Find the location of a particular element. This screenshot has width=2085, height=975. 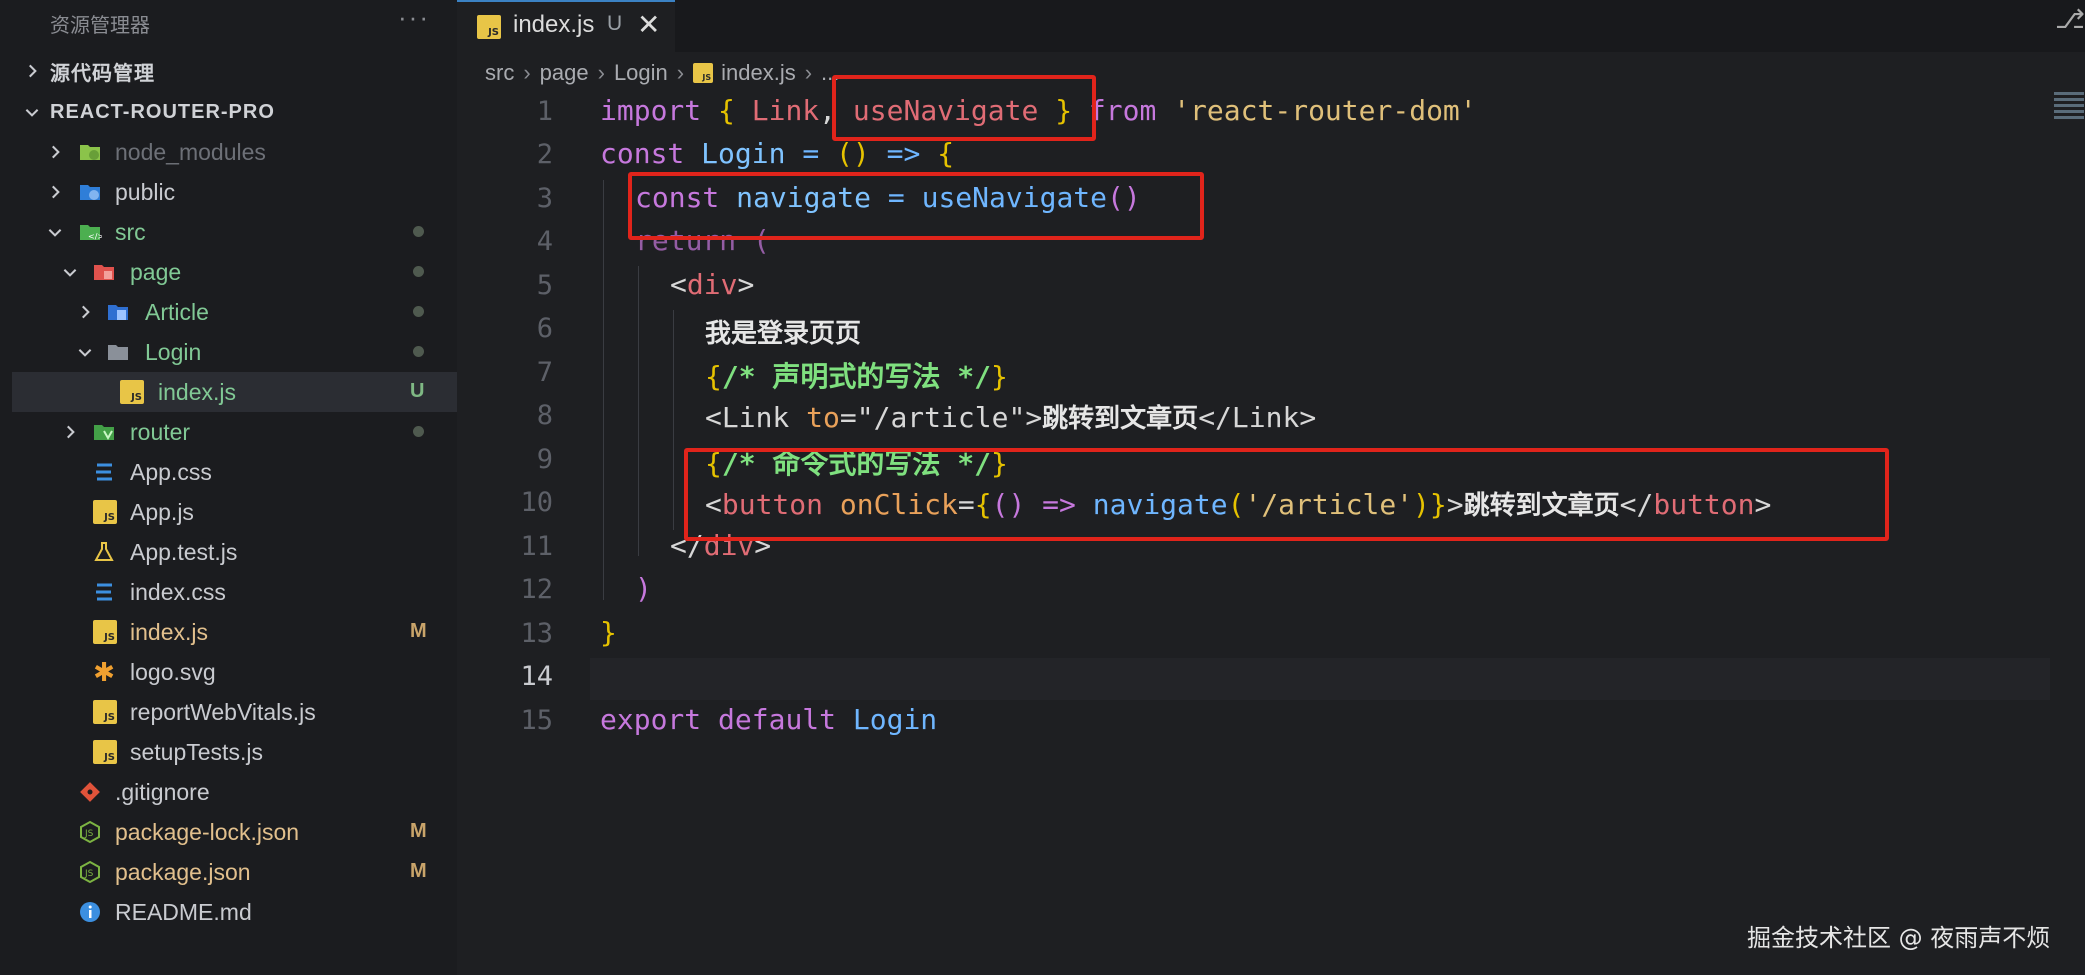

code-line-15: export default Login is located at coordinates (768, 719).